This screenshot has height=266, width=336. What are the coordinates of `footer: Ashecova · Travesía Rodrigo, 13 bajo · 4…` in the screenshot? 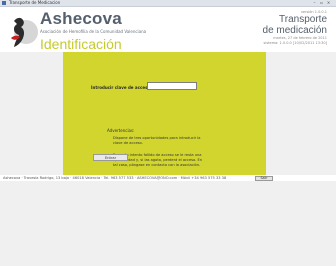 It's located at (168, 178).